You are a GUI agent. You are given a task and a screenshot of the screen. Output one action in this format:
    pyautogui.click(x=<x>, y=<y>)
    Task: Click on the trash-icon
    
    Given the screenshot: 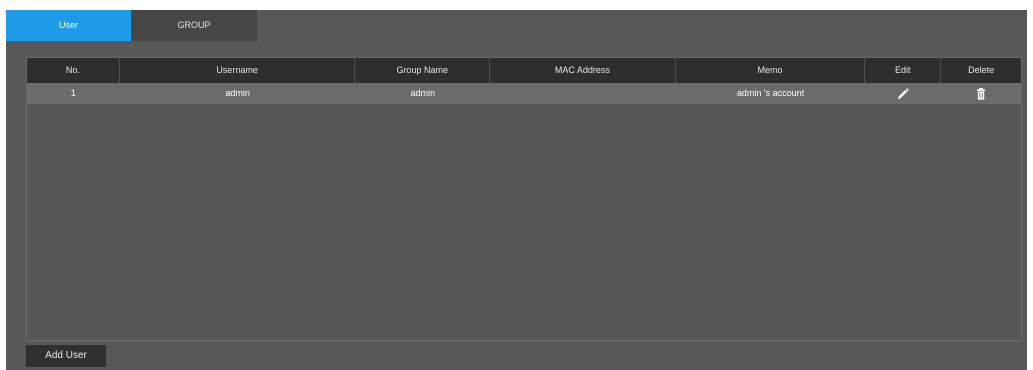 What is the action you would take?
    pyautogui.click(x=981, y=94)
    